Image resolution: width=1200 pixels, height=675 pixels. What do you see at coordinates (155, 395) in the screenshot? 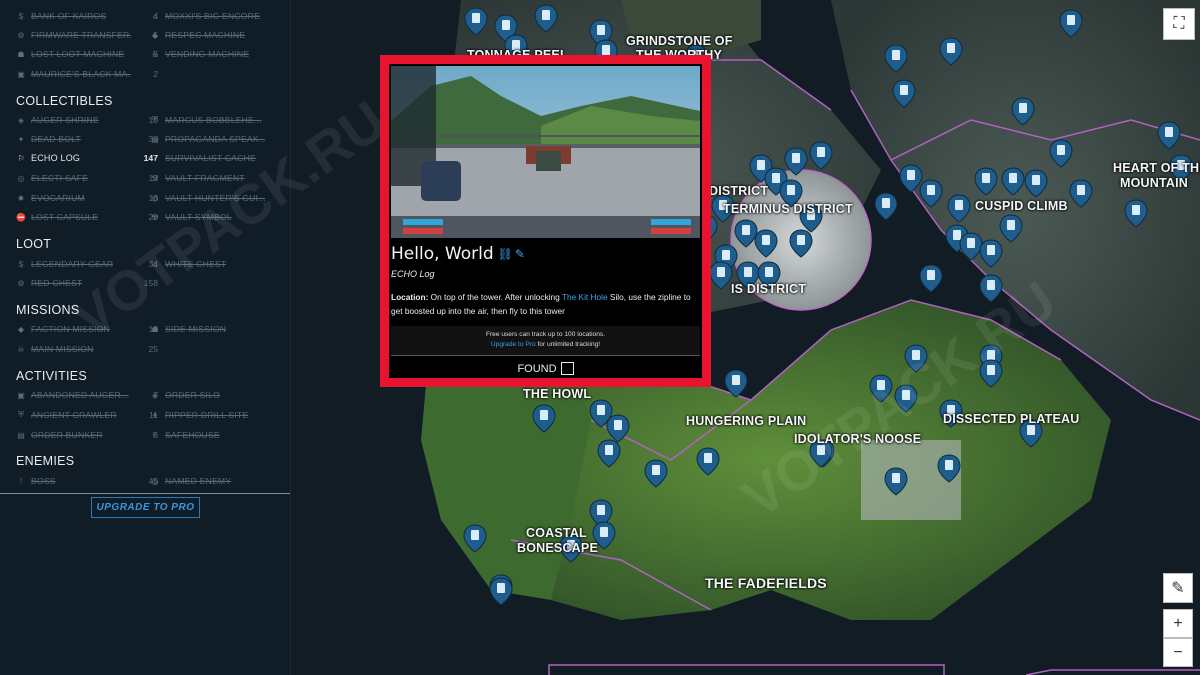
I see `filter-icon: ◈` at bounding box center [155, 395].